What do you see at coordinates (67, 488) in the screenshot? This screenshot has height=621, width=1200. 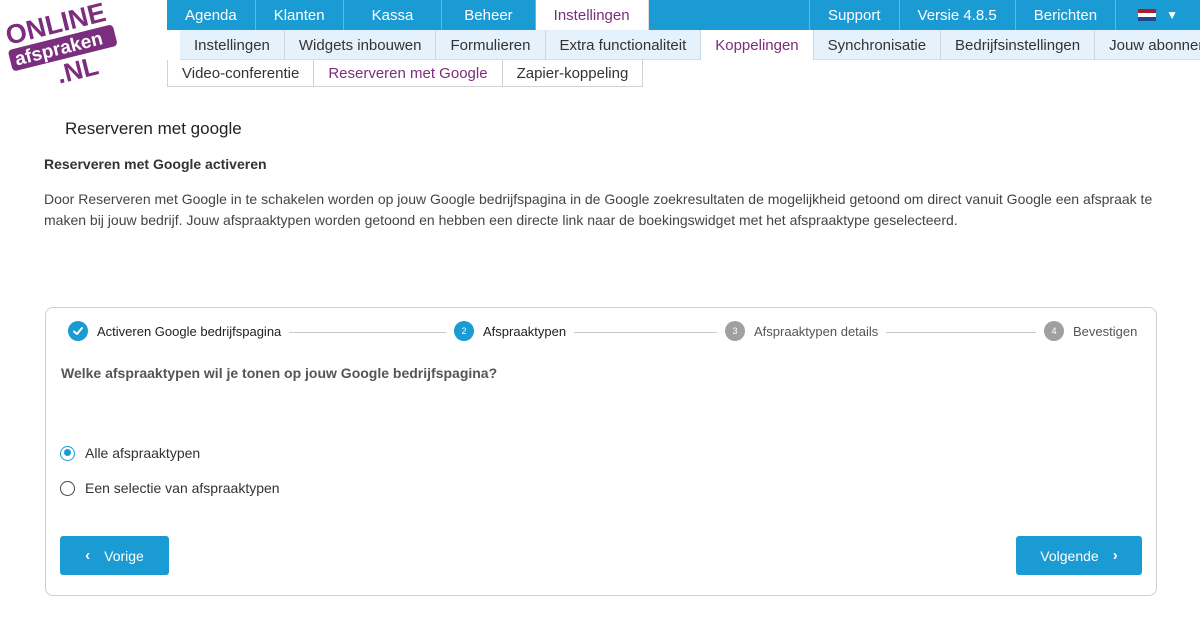 I see `radio-button` at bounding box center [67, 488].